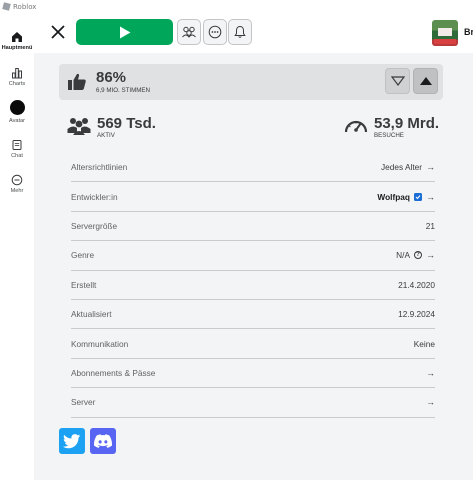 The image size is (473, 480). I want to click on active-players-value: 569 Tsd., so click(126, 123).